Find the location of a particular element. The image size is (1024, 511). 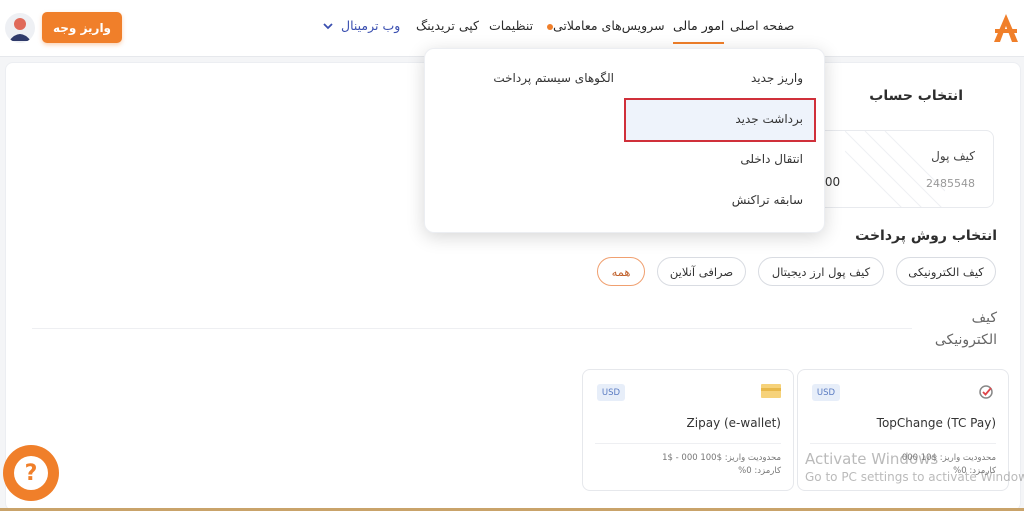

menu-item-new-withdrawal: برداشت جدید is located at coordinates (769, 119).